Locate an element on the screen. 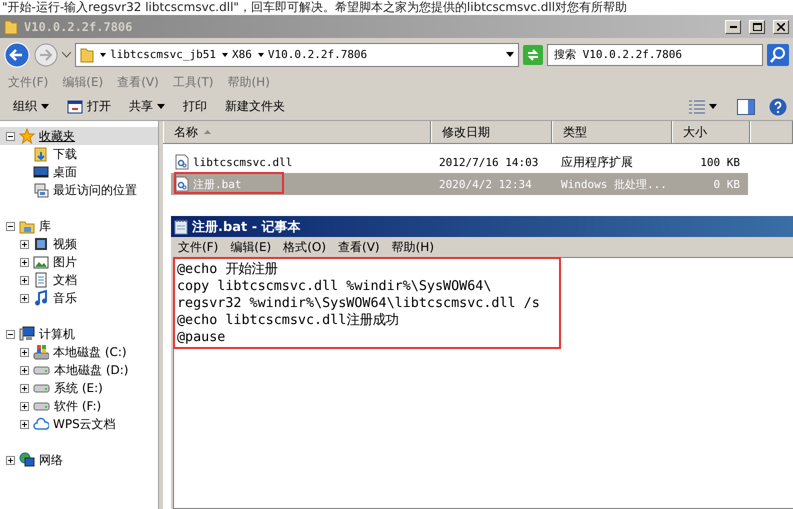 The width and height of the screenshot is (793, 509). refresh-icon is located at coordinates (533, 54).